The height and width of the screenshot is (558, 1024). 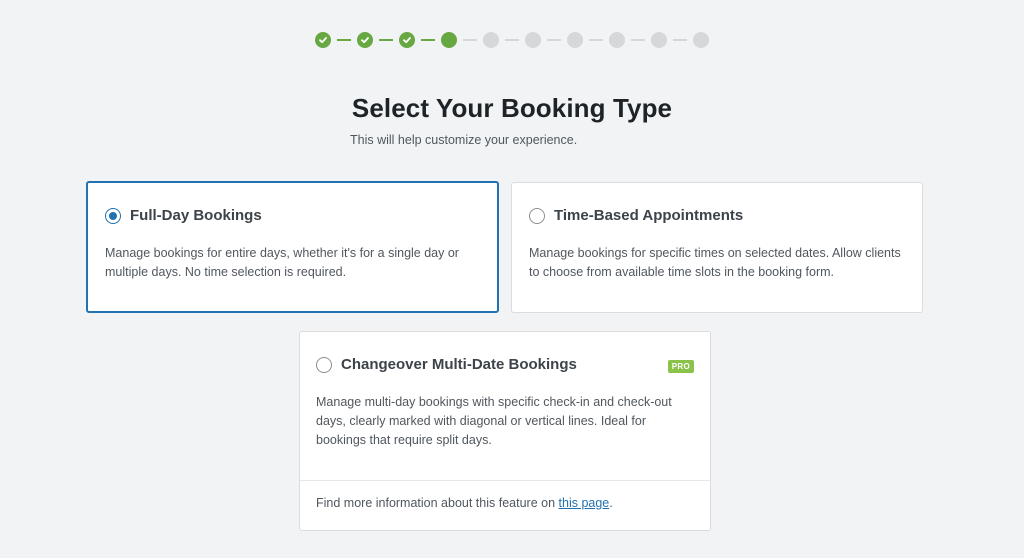 I want to click on more-info-suffix: ., so click(x=611, y=503).